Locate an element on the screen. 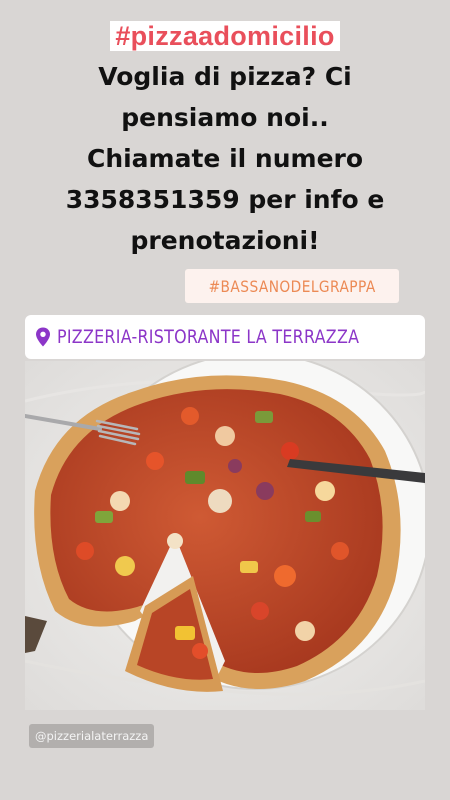  headline-line: Voglia di pizza? Ci is located at coordinates (225, 76).